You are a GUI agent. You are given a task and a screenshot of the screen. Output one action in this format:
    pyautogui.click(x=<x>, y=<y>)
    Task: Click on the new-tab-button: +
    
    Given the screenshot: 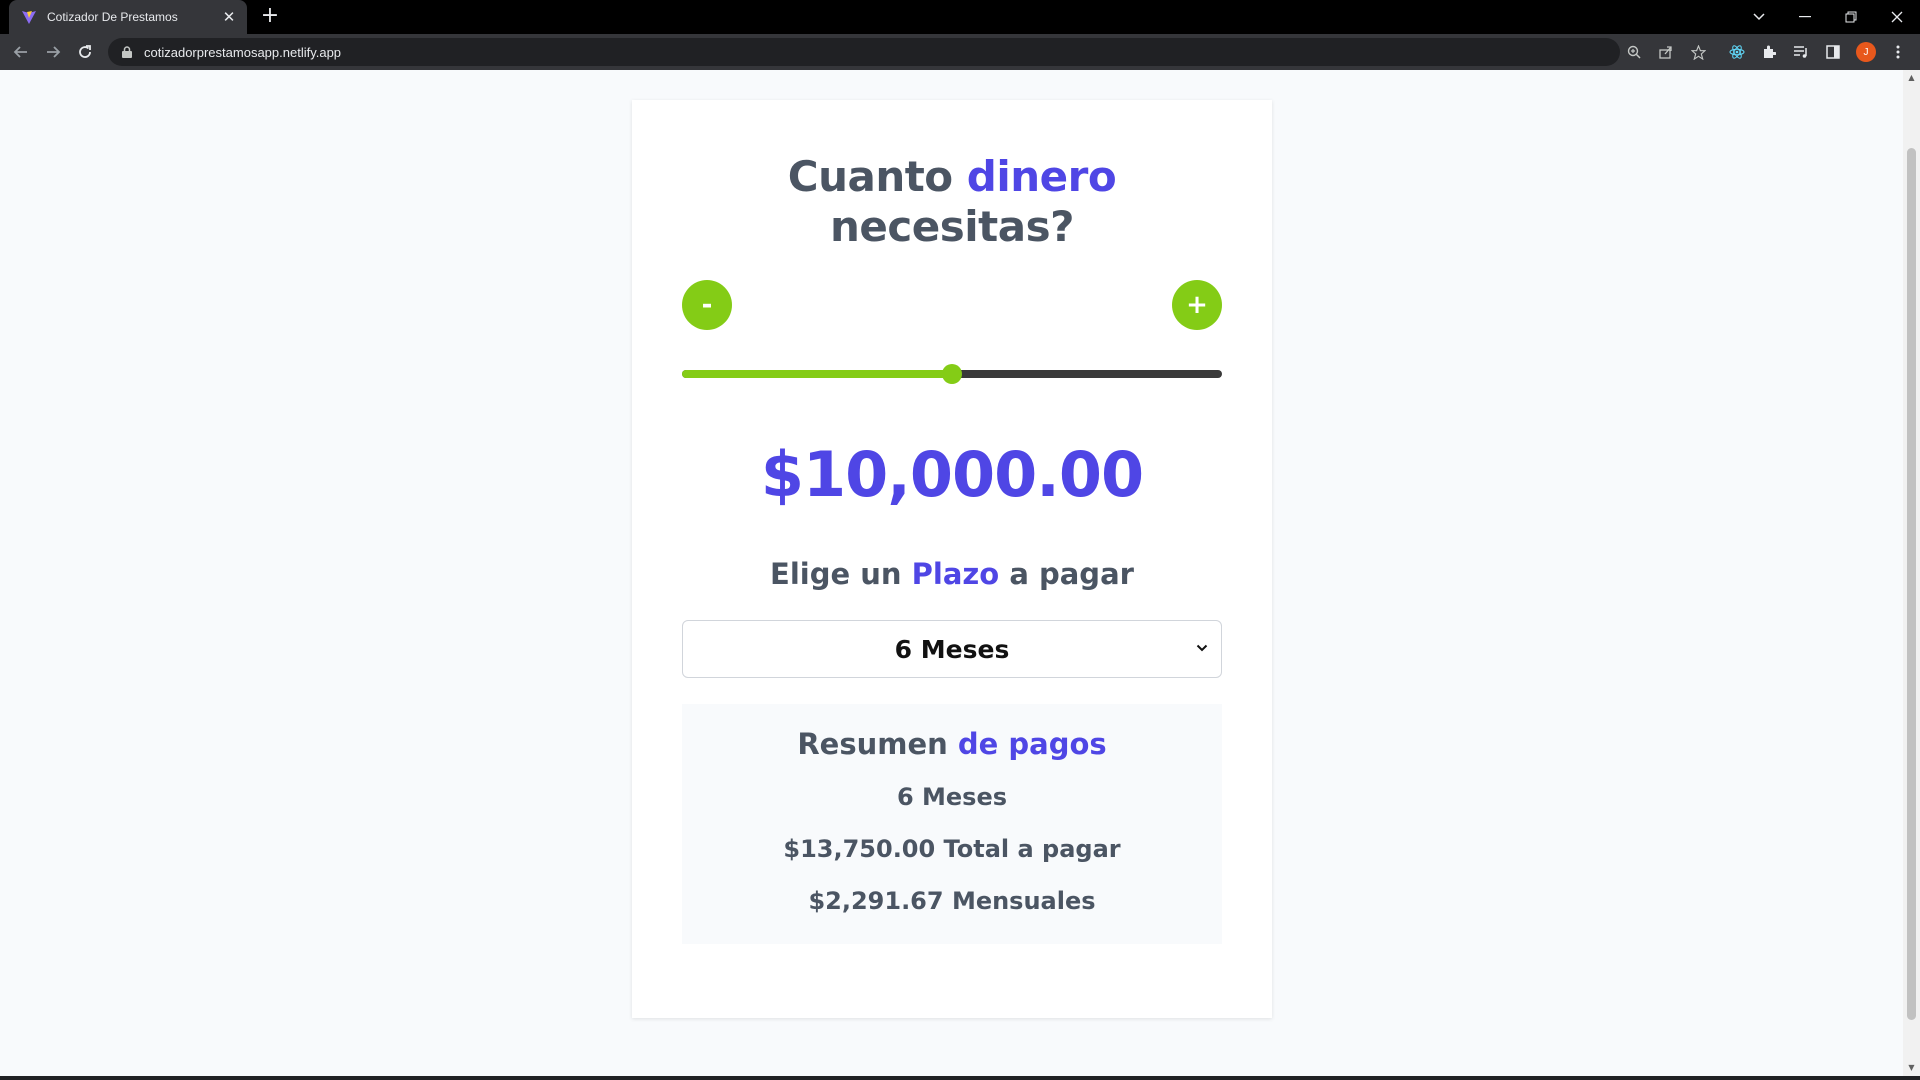 What is the action you would take?
    pyautogui.click(x=270, y=16)
    